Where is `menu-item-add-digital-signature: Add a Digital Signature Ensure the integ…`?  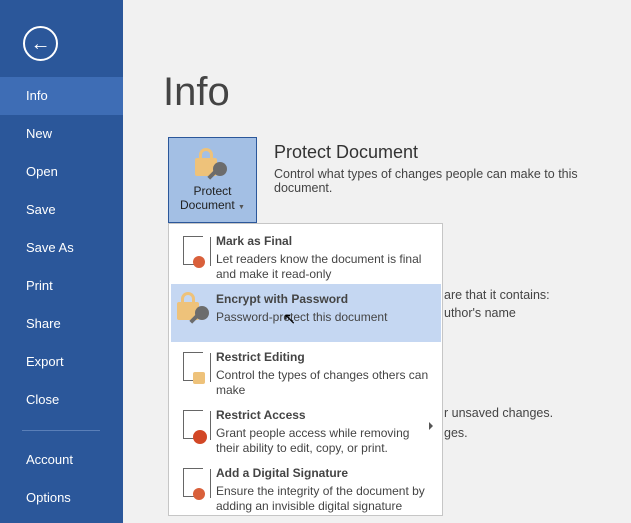 menu-item-add-digital-signature: Add a Digital Signature Ensure the integ… is located at coordinates (306, 487).